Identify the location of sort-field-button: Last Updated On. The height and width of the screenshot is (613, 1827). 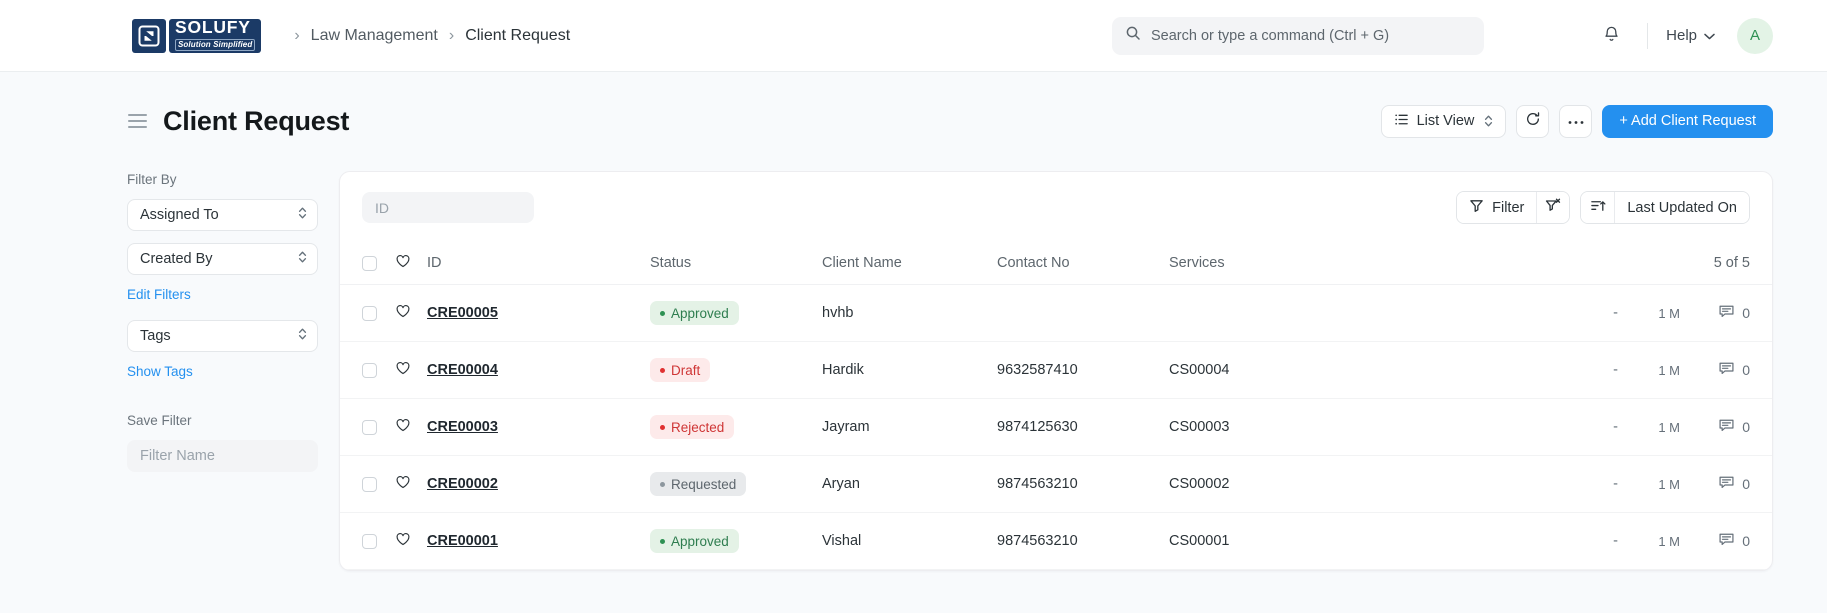
(1681, 207).